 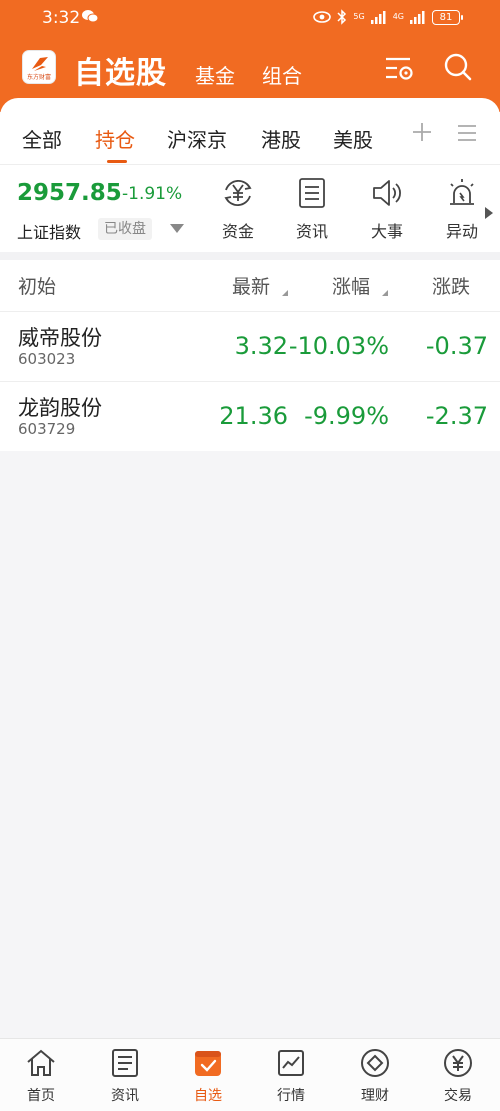 What do you see at coordinates (152, 194) in the screenshot?
I see `index-change: -1.91%` at bounding box center [152, 194].